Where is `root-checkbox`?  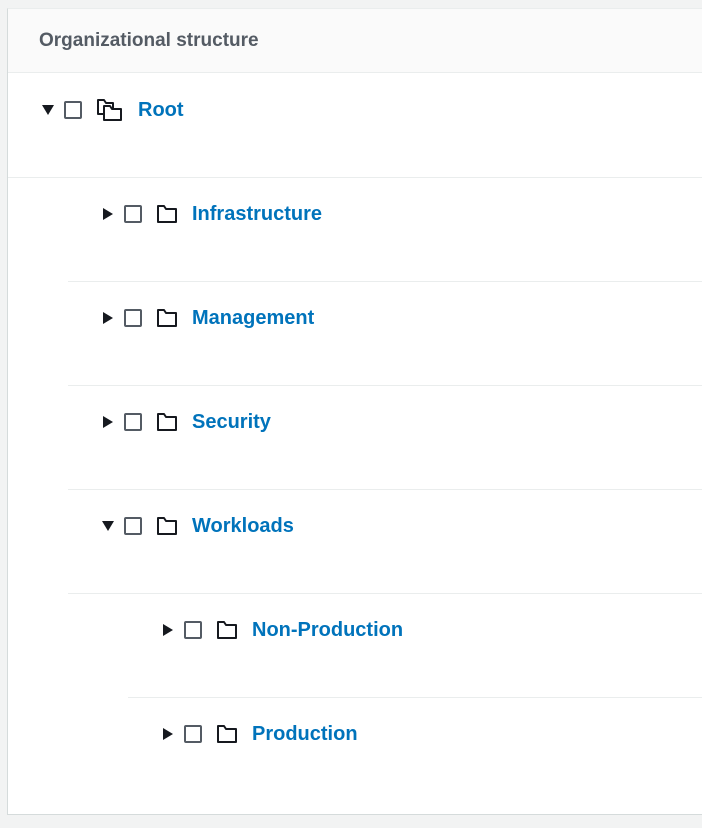
root-checkbox is located at coordinates (73, 110).